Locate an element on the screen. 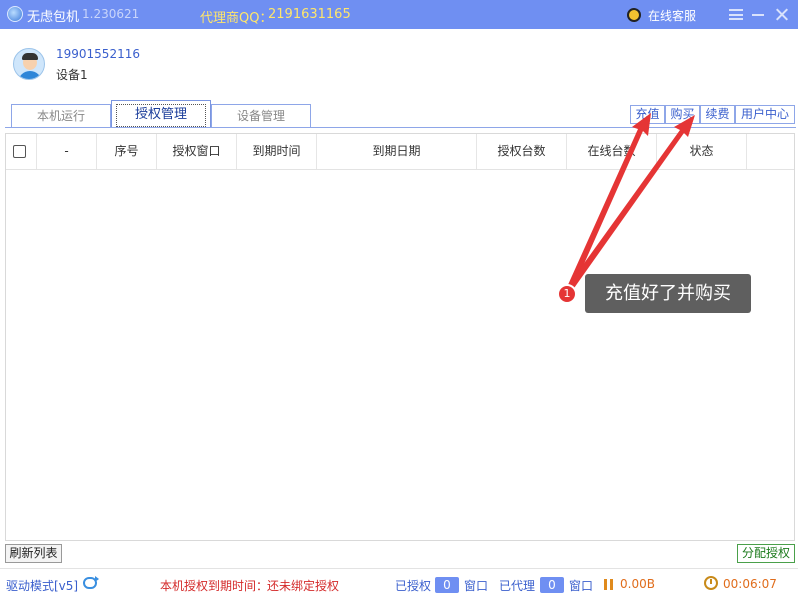 This screenshot has width=798, height=598. device-name: 设备1 is located at coordinates (72, 75).